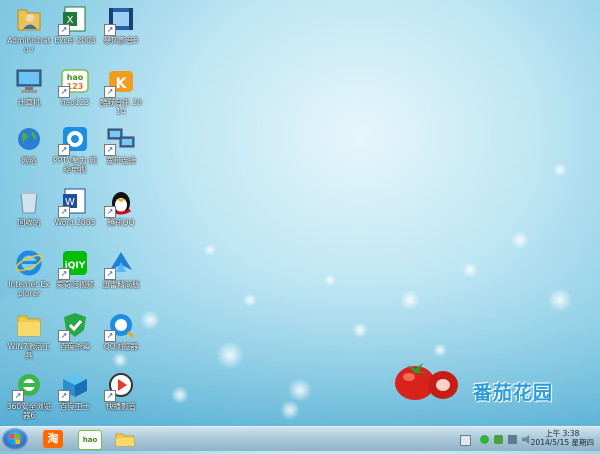 This screenshot has width=600, height=454. Describe the element at coordinates (29, 411) in the screenshot. I see `desktop-icon-label: 360安全浏览 器6` at that location.